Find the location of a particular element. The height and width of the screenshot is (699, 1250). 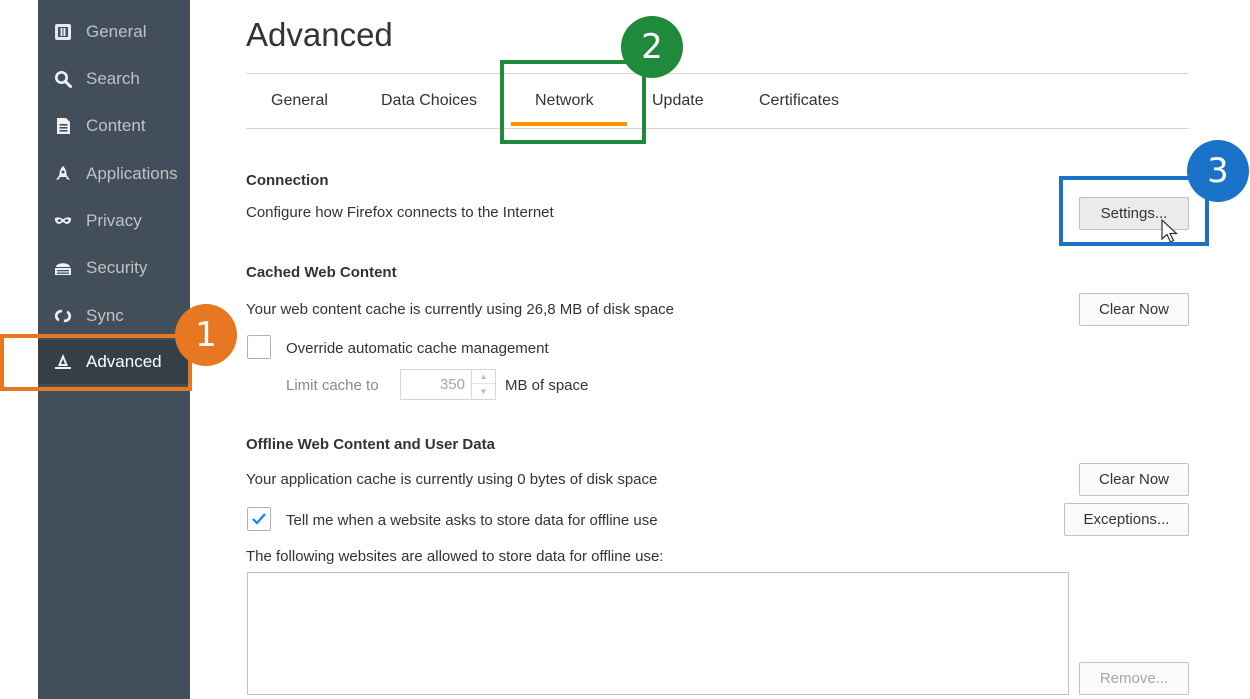

sidebar-item-label: Sync is located at coordinates (105, 315).